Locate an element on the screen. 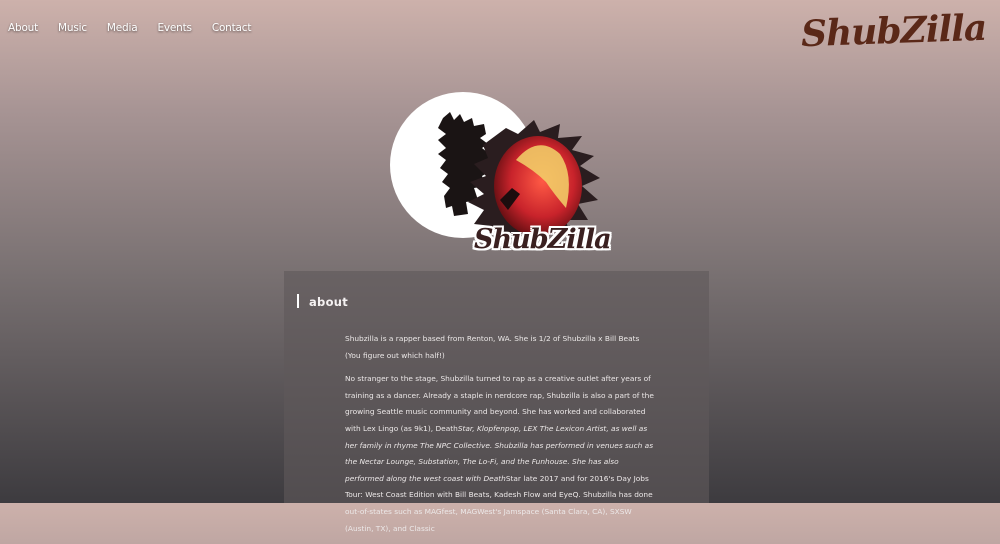 This screenshot has height=544, width=1000. nav-contact: Contact is located at coordinates (232, 28).